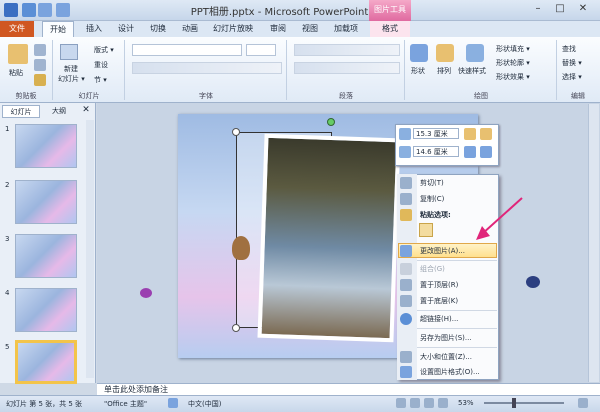 This screenshot has height=412, width=600. Describe the element at coordinates (593, 243) in the screenshot. I see `slide-scrollbar` at that location.